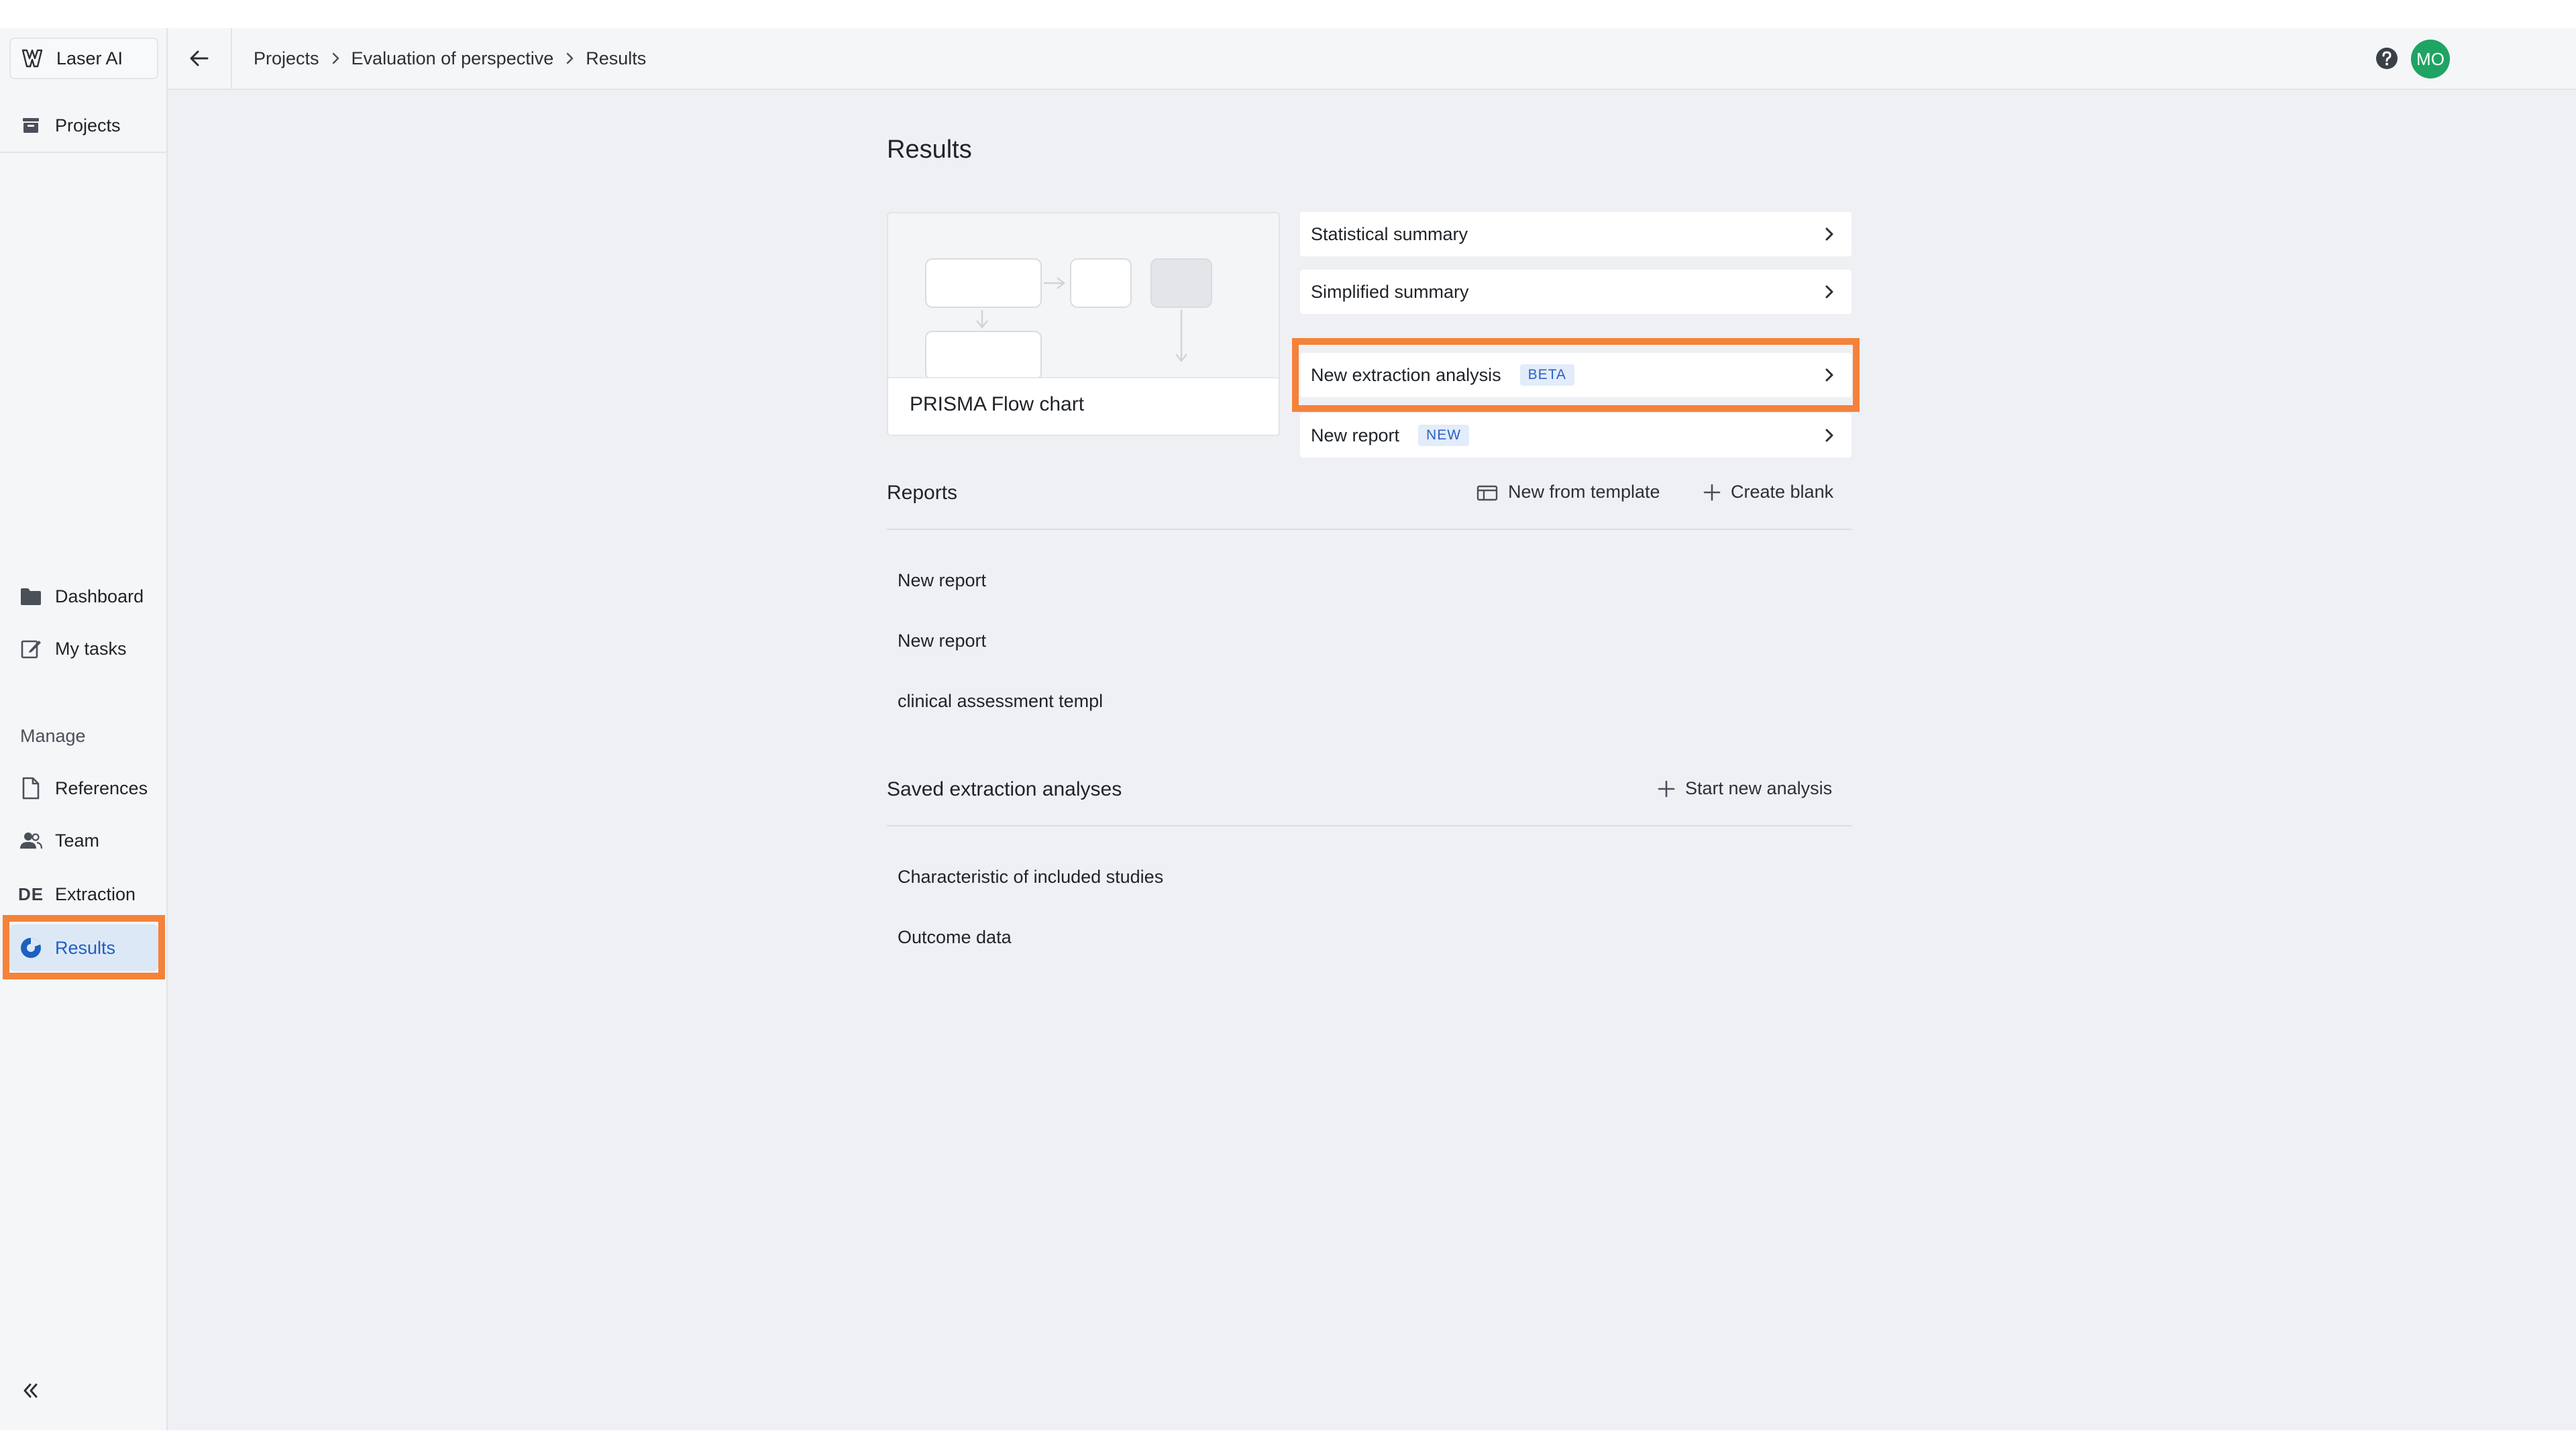 This screenshot has width=2576, height=1449. Describe the element at coordinates (2387, 58) in the screenshot. I see `help-icon` at that location.